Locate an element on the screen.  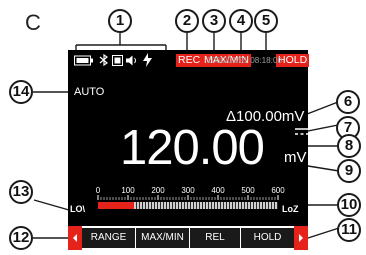
callout-12: 12 is located at coordinates (21, 238).